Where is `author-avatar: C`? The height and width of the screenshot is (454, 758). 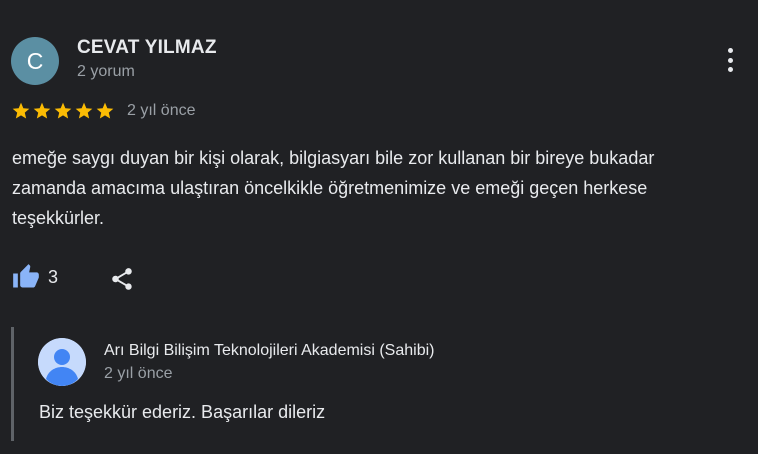
author-avatar: C is located at coordinates (35, 61).